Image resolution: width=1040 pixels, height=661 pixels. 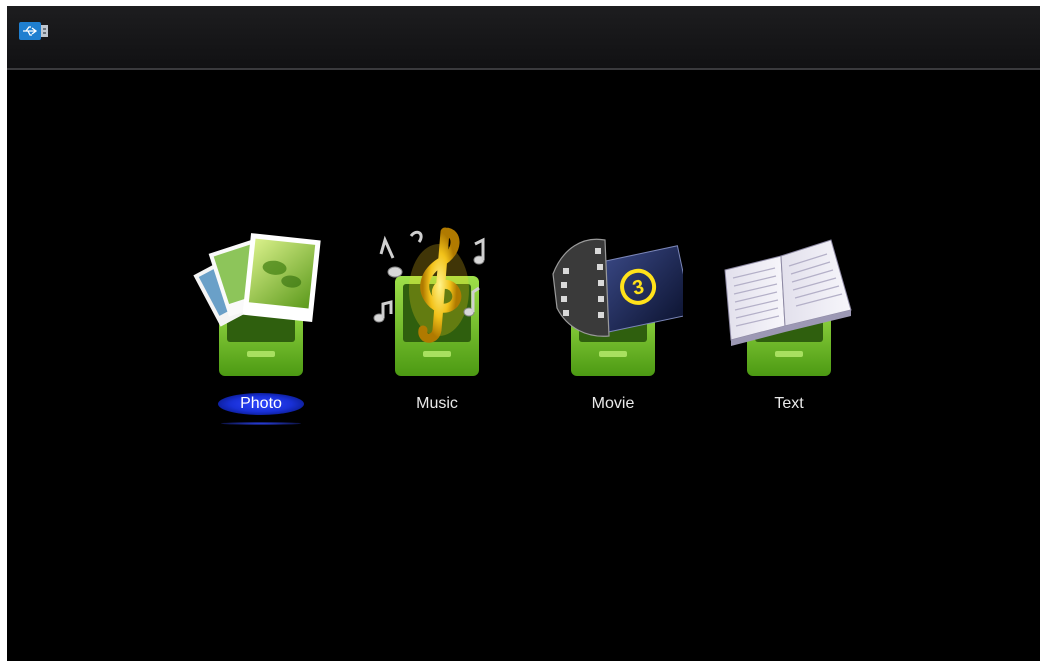 What do you see at coordinates (261, 403) in the screenshot?
I see `menu-item-label: Photo` at bounding box center [261, 403].